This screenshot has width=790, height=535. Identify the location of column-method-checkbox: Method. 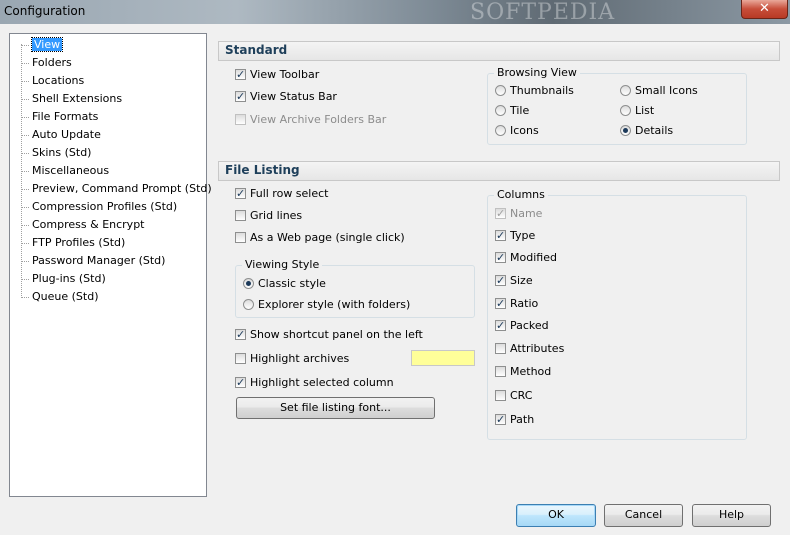
(523, 372).